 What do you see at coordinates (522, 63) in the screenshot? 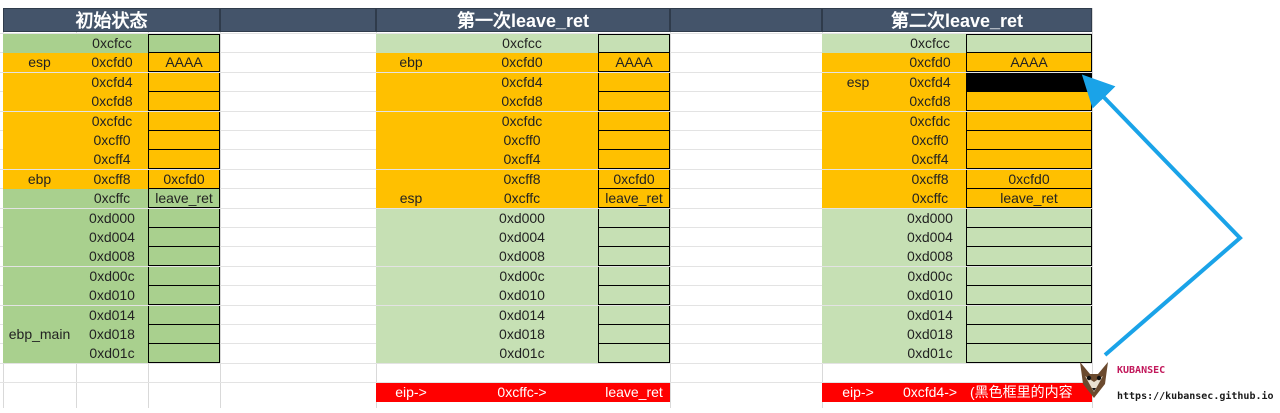
I see `stack-address: 0xcfd0` at bounding box center [522, 63].